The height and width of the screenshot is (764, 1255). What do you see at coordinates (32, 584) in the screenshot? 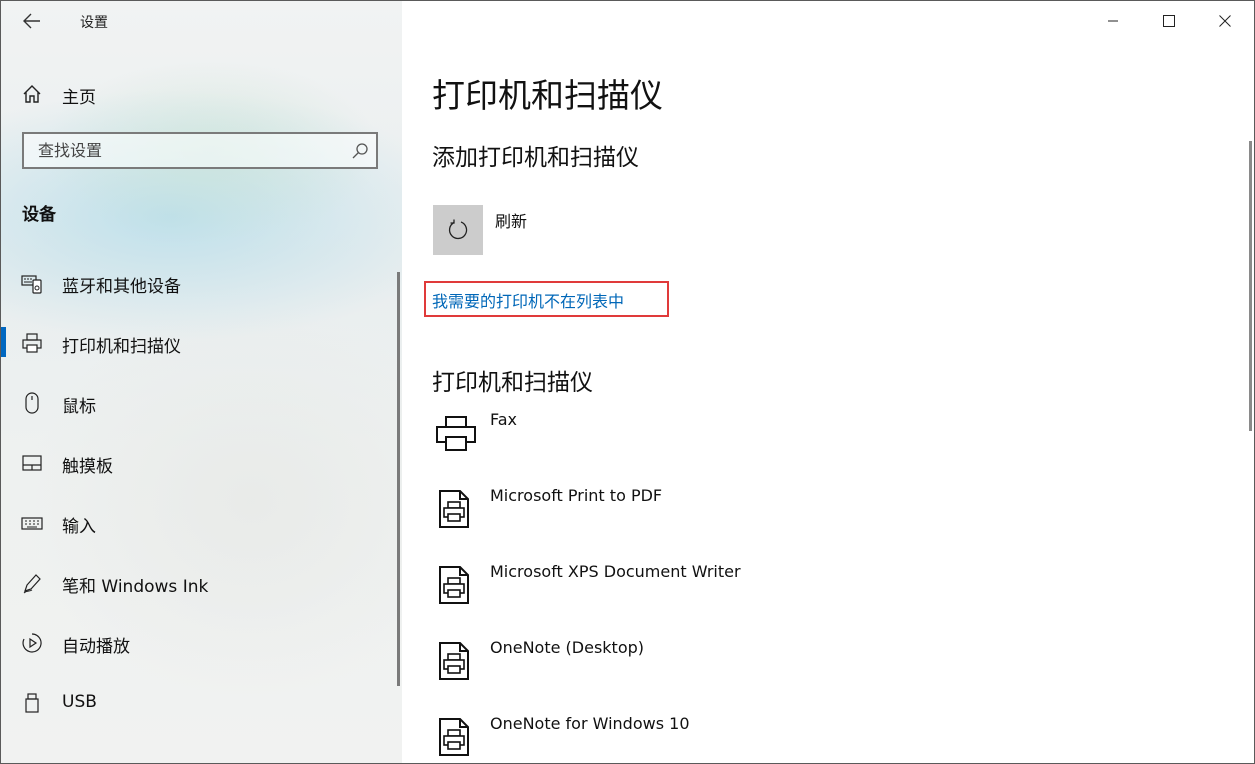
I see `pen-icon` at bounding box center [32, 584].